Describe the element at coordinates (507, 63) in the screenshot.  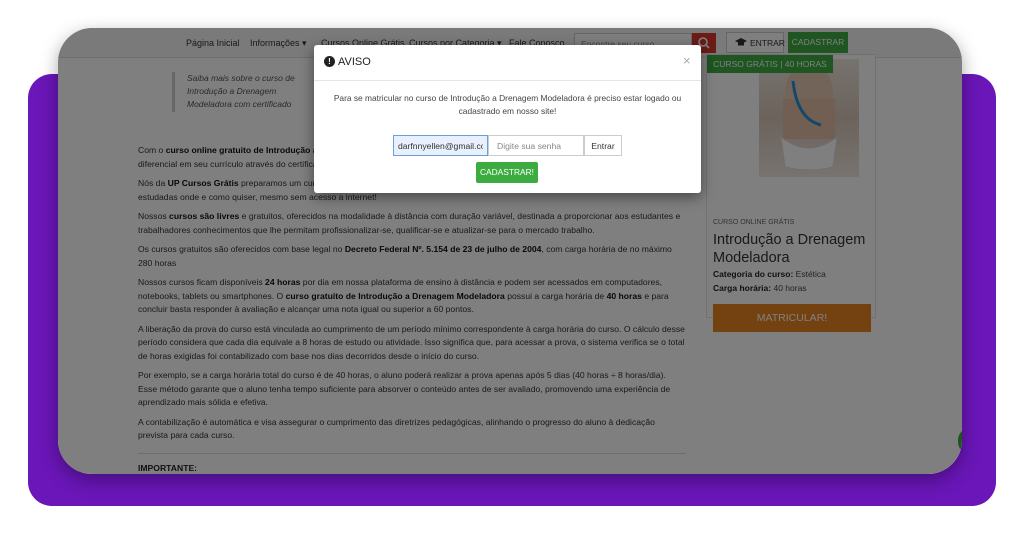
I see `modal-header: ! AVISO ×` at that location.